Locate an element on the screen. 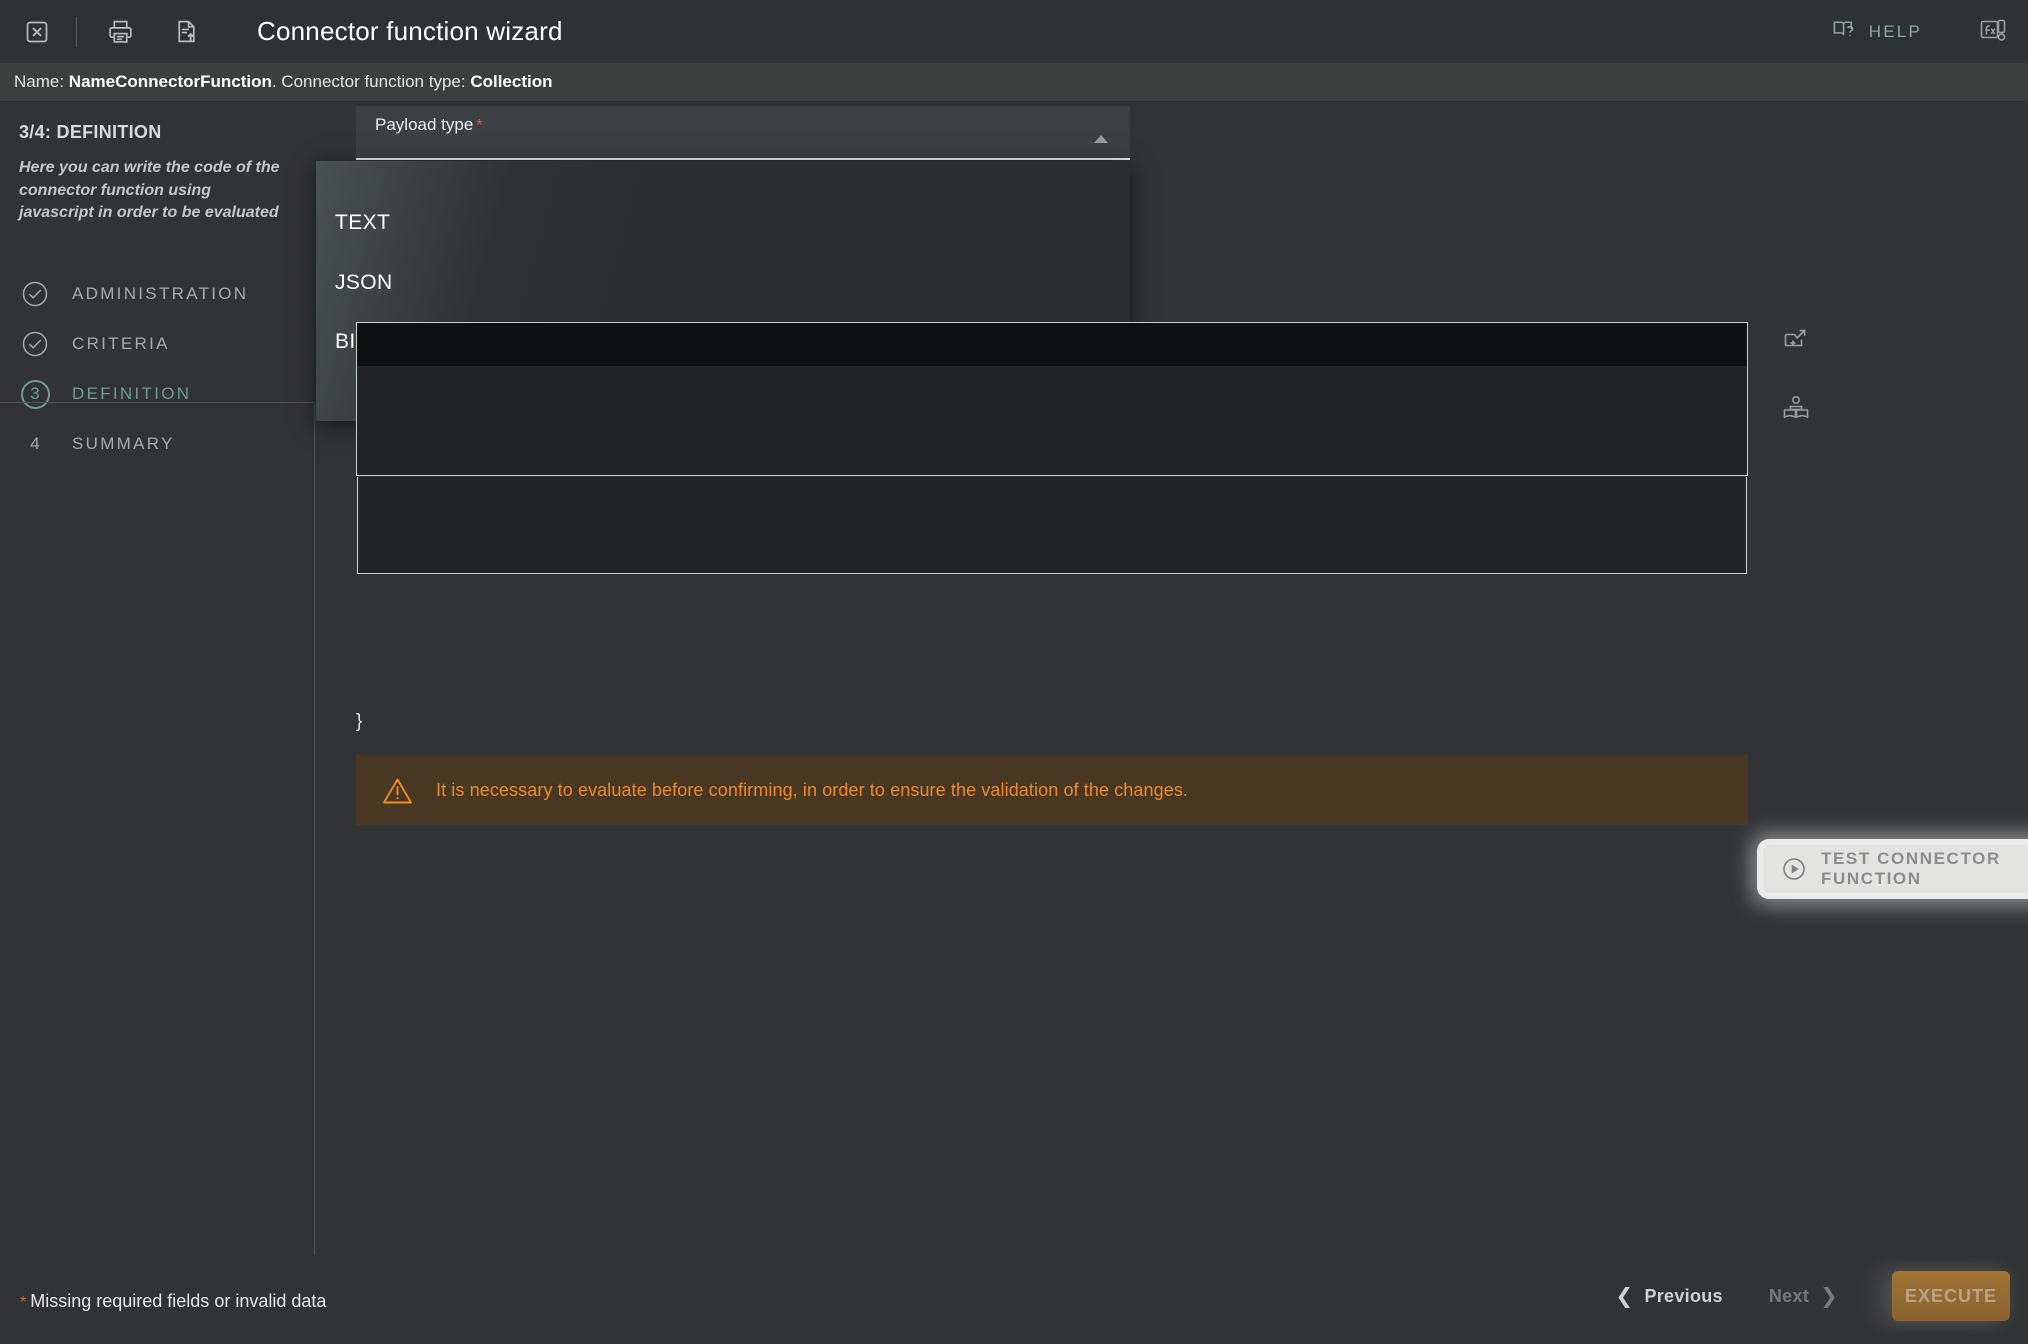 This screenshot has width=2028, height=1344. code-closing-brace: } is located at coordinates (359, 721).